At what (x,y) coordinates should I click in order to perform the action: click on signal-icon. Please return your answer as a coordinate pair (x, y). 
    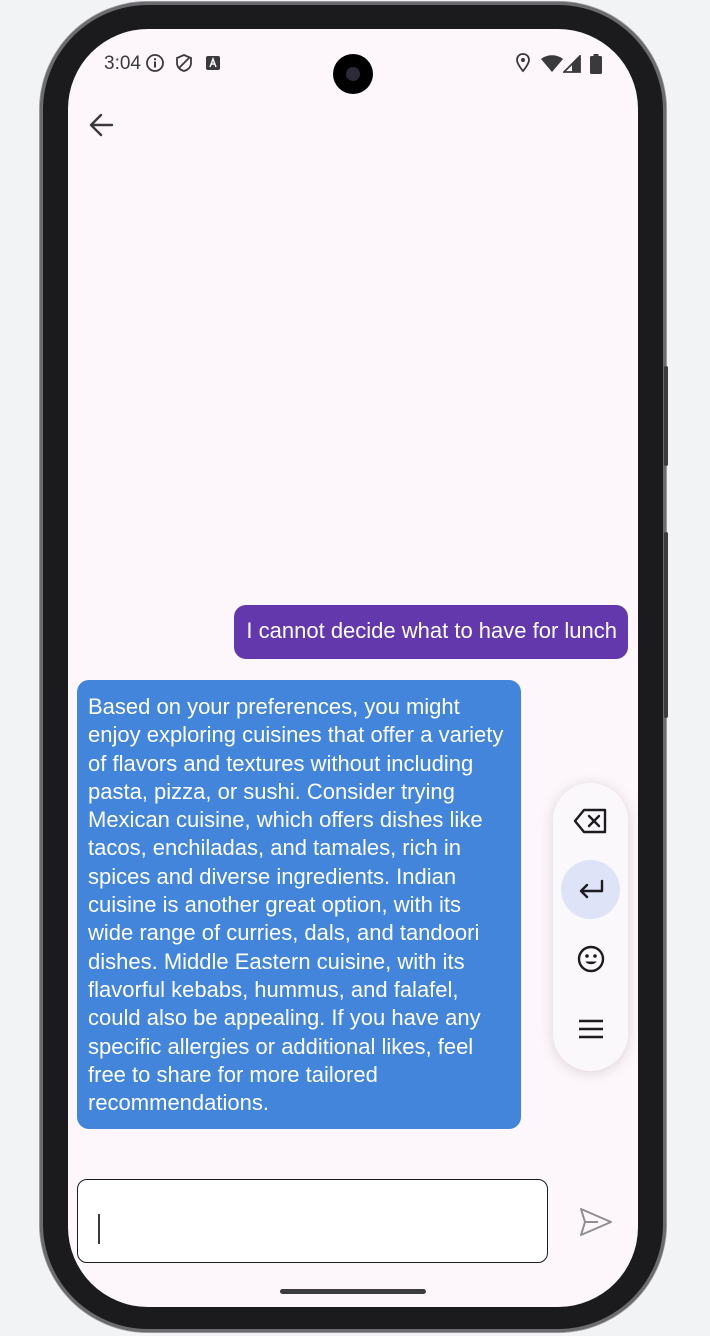
    Looking at the image, I should click on (572, 64).